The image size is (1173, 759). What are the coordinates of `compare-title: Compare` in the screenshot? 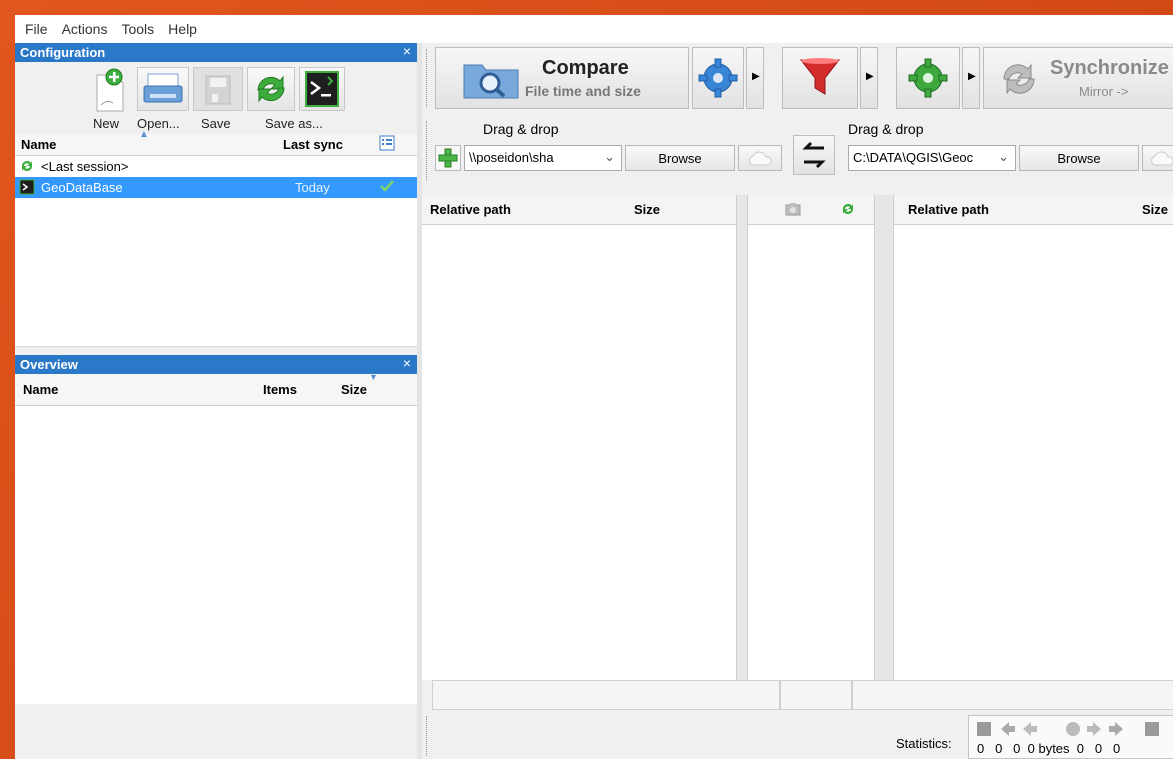 It's located at (585, 68).